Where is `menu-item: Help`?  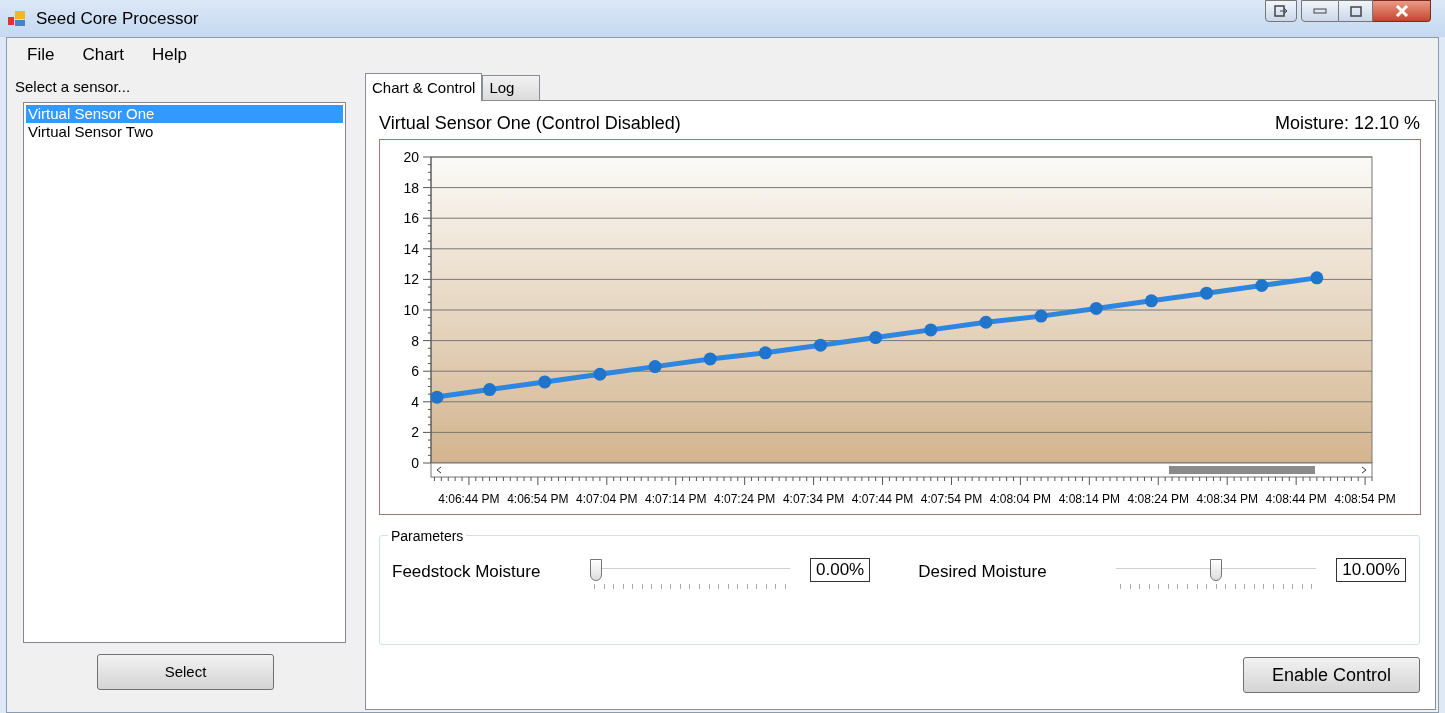
menu-item: Help is located at coordinates (169, 55).